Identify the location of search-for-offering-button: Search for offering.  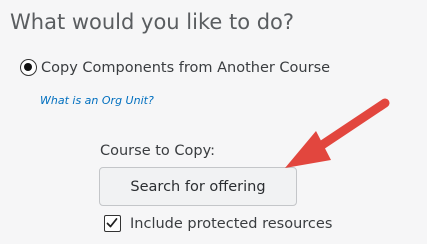
(198, 186).